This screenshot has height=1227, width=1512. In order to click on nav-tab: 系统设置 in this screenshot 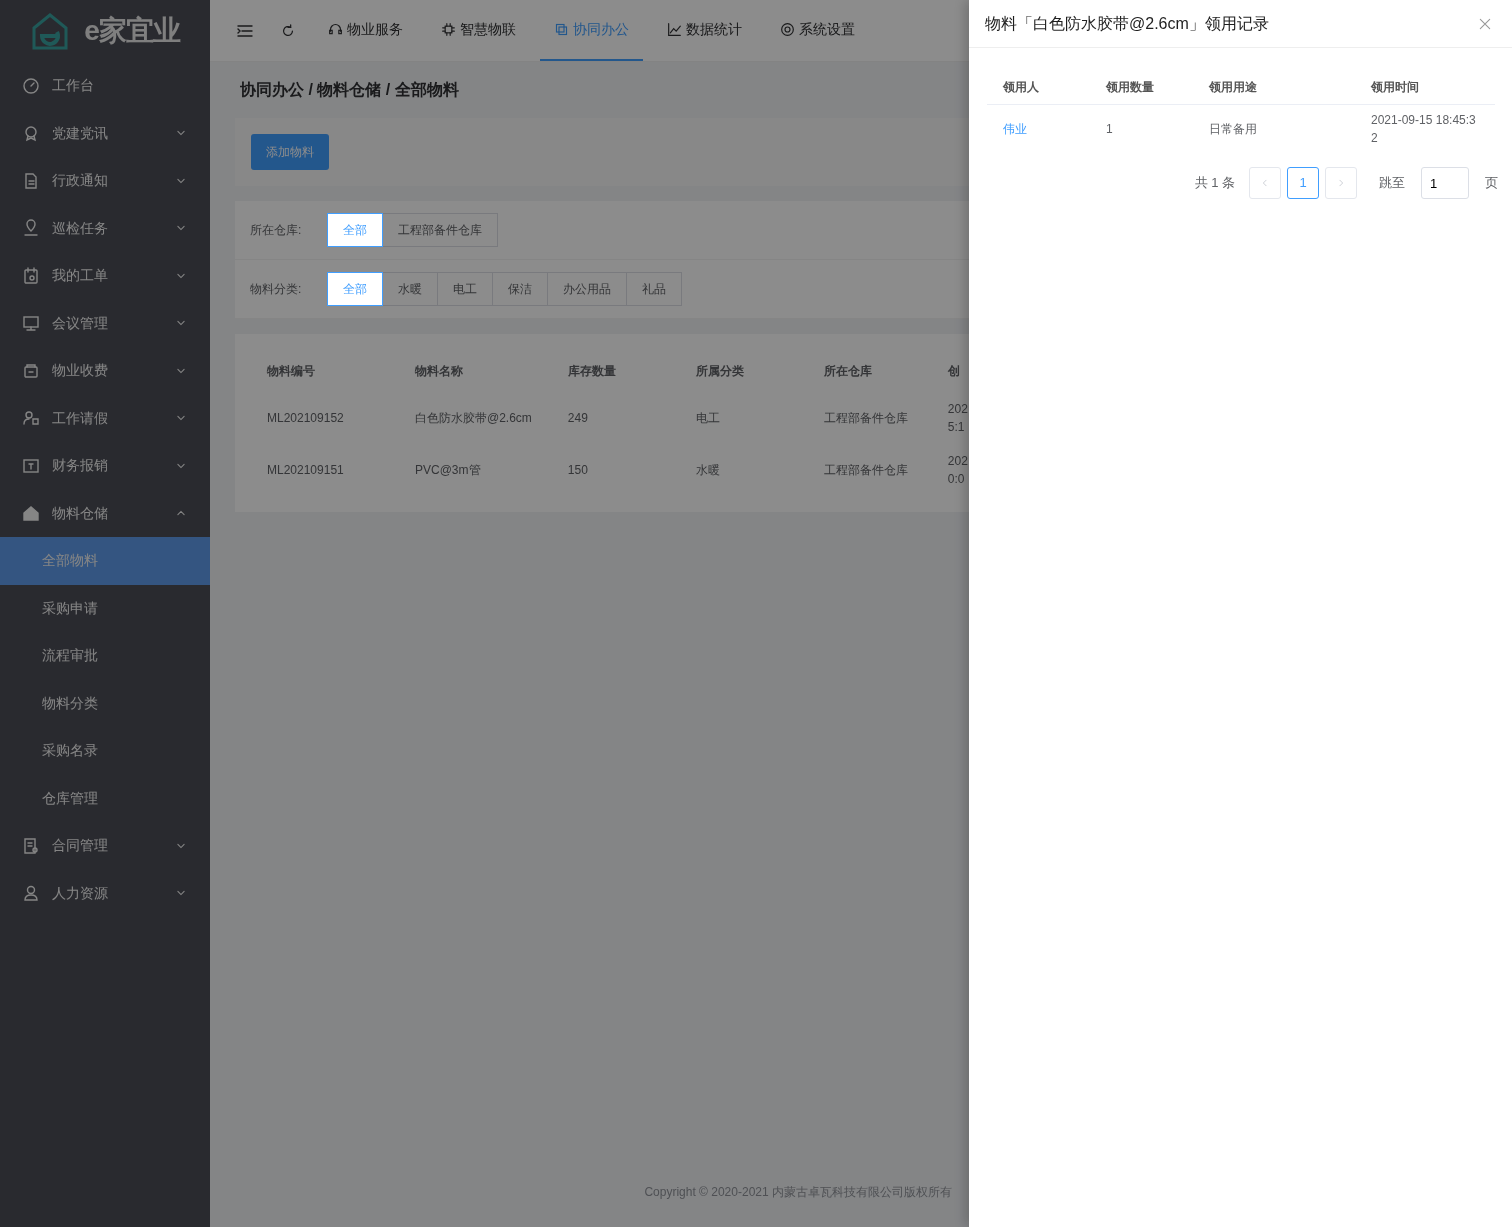, I will do `click(817, 30)`.